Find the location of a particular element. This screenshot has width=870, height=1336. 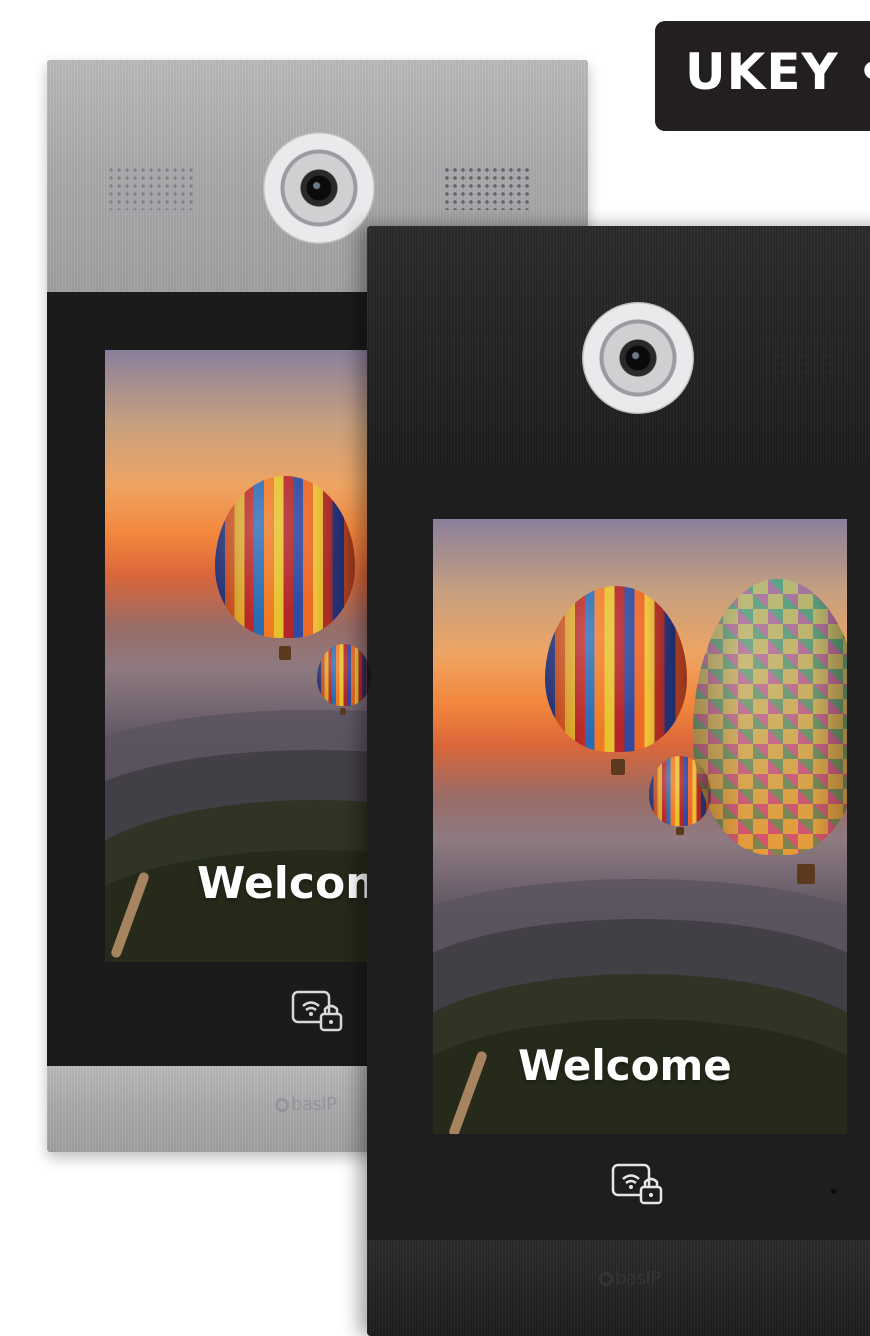

badge-label: UKEY • is located at coordinates (777, 72).